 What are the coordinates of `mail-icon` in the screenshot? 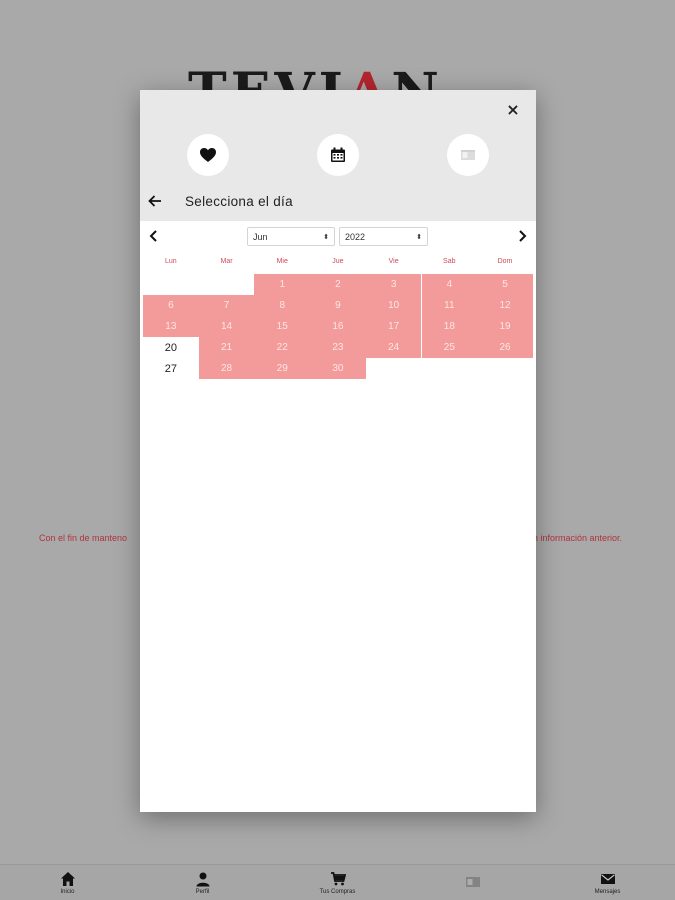 It's located at (607, 878).